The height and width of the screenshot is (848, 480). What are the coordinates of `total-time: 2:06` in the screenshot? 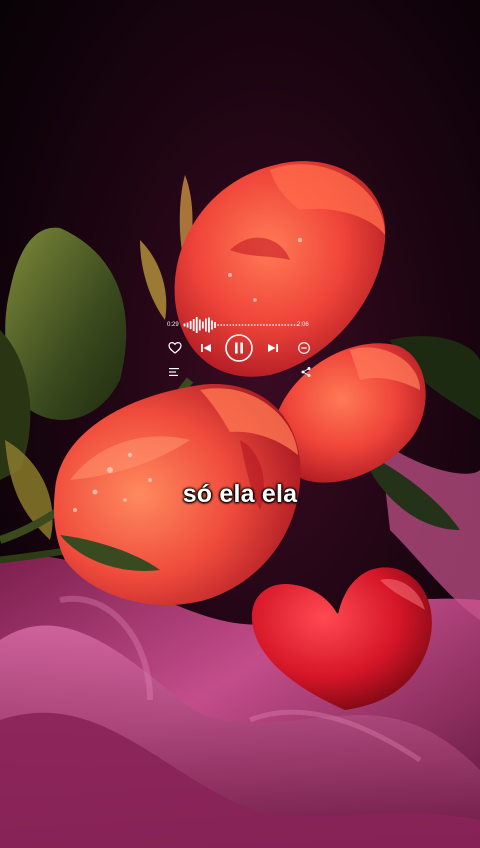 It's located at (303, 325).